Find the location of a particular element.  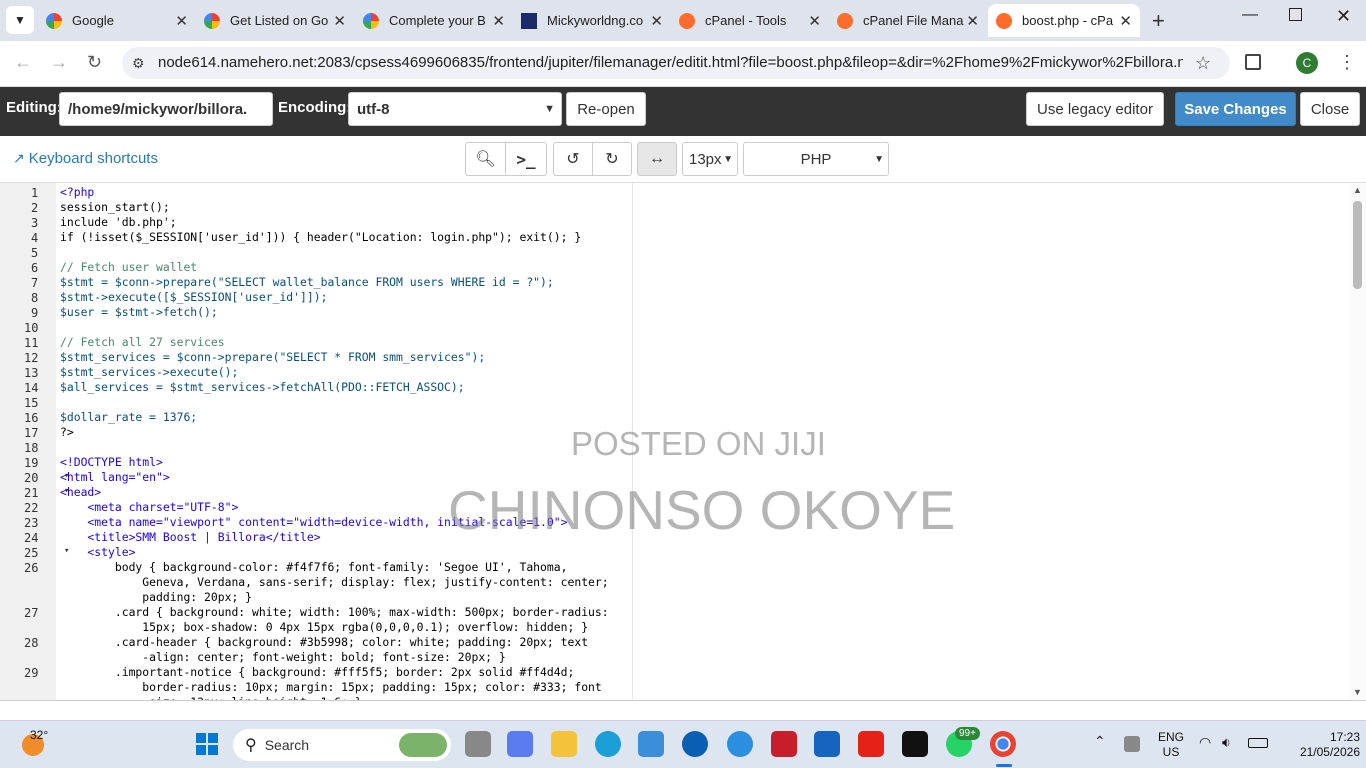

goto-line-button: >_ is located at coordinates (526, 159).